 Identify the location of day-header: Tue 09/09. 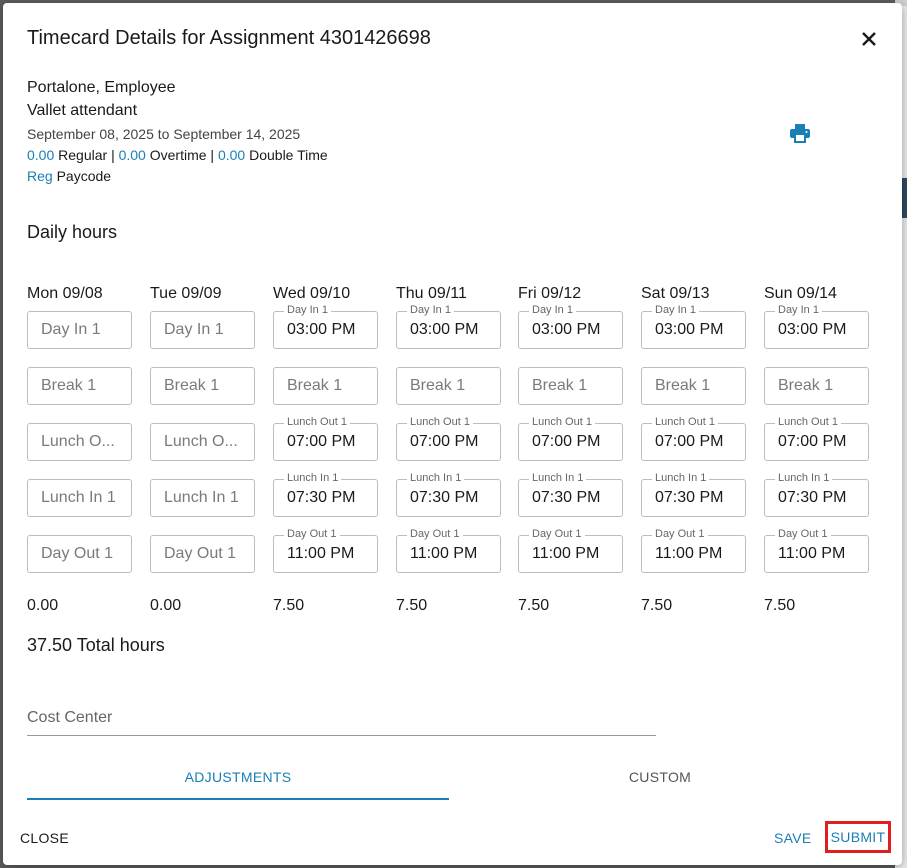
(186, 293).